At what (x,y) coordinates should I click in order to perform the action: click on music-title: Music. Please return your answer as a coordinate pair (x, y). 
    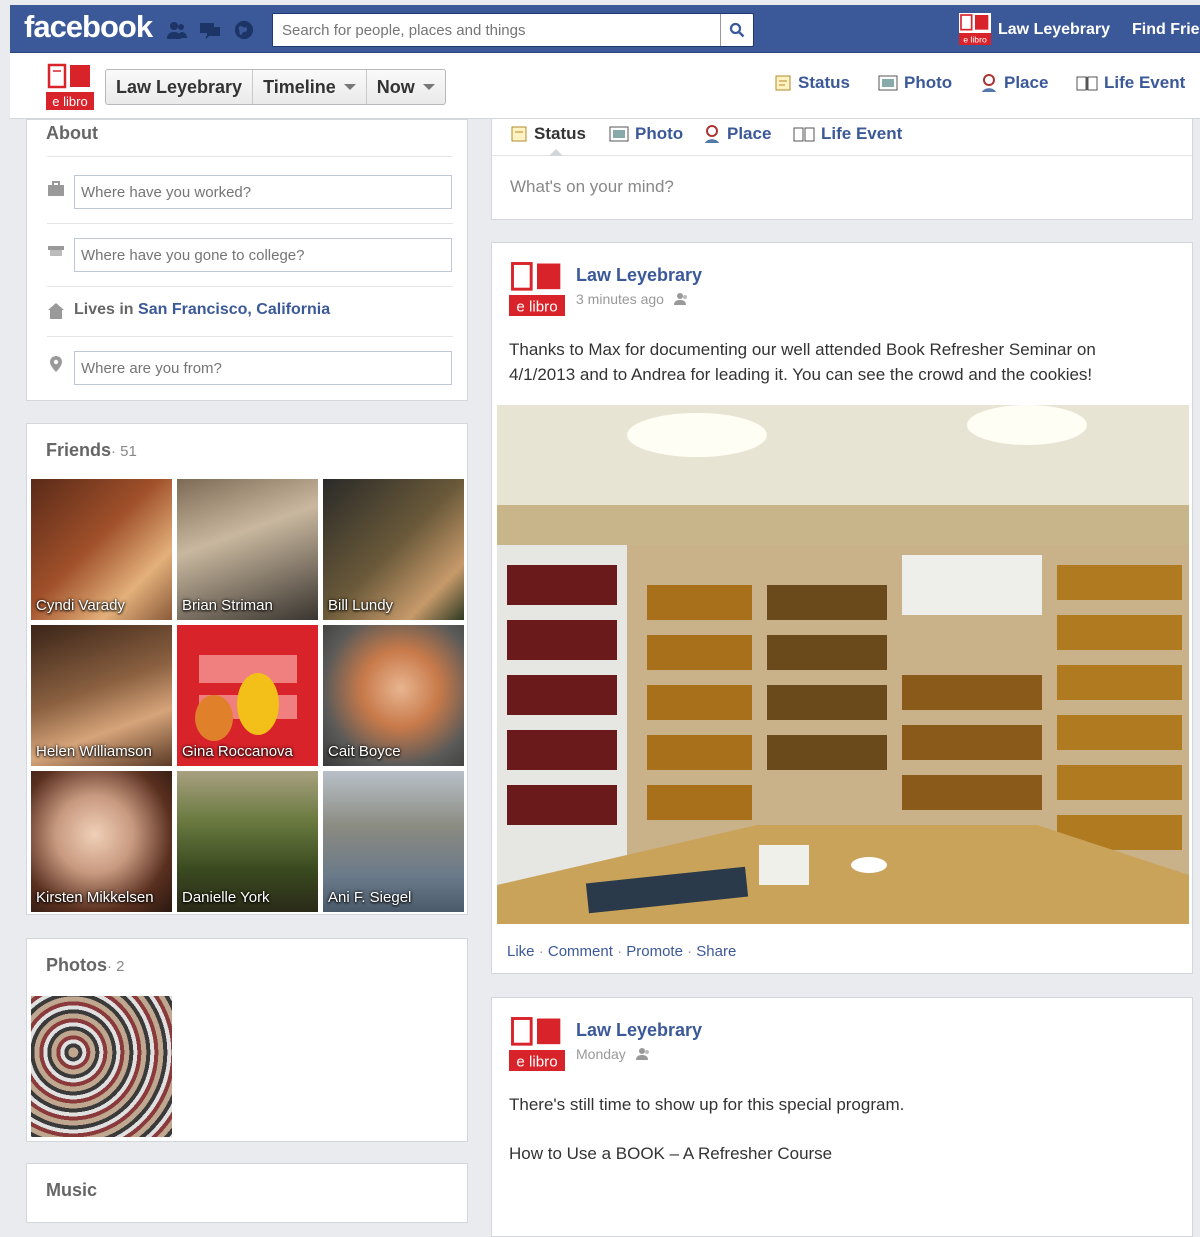
    Looking at the image, I should click on (71, 1190).